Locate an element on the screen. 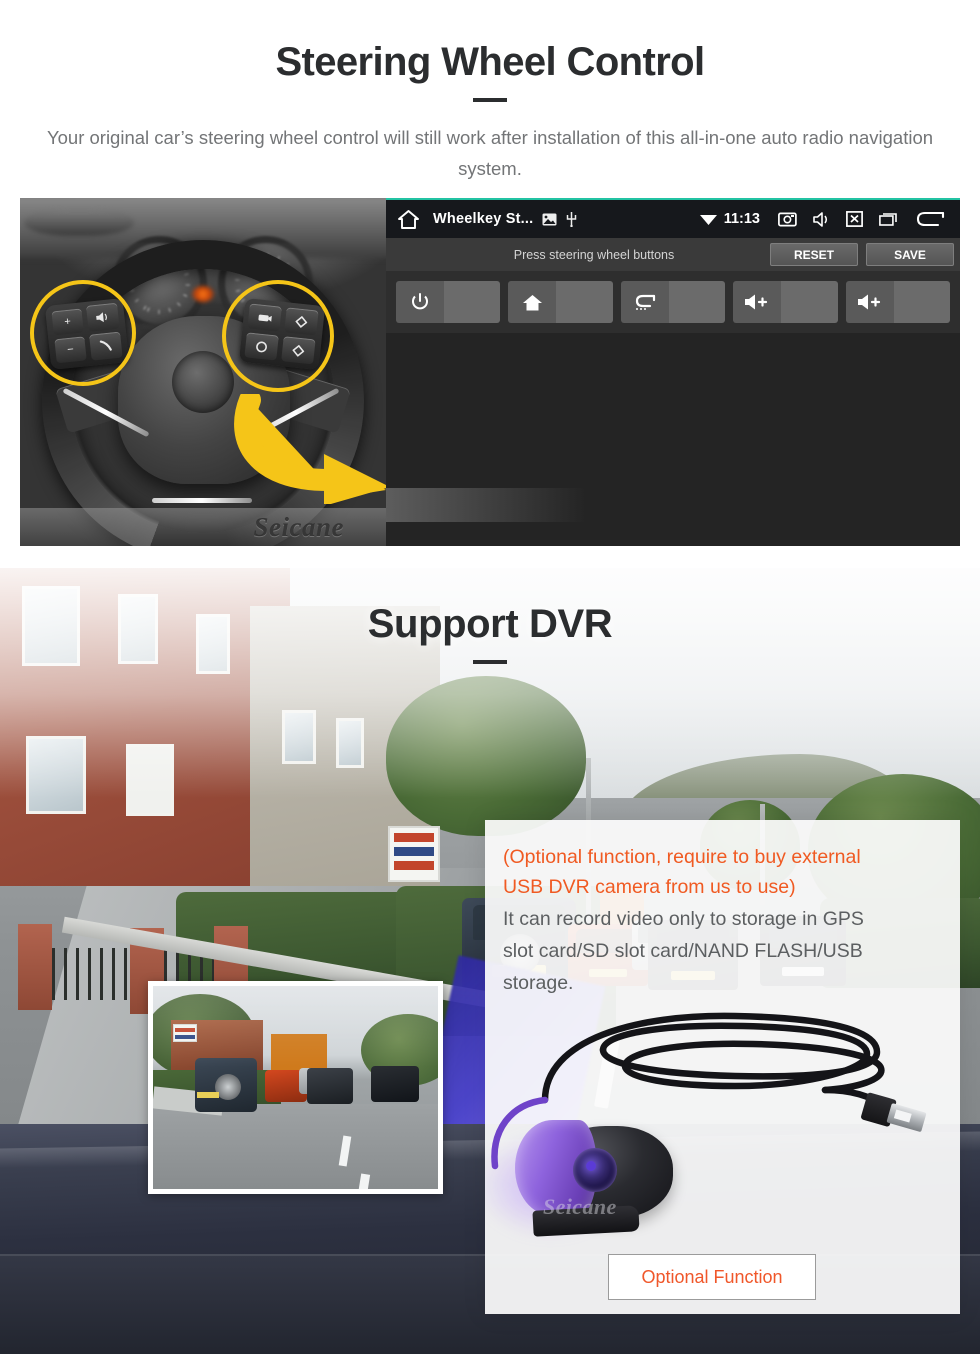 The image size is (980, 1354). back-icon is located at coordinates (644, 302).